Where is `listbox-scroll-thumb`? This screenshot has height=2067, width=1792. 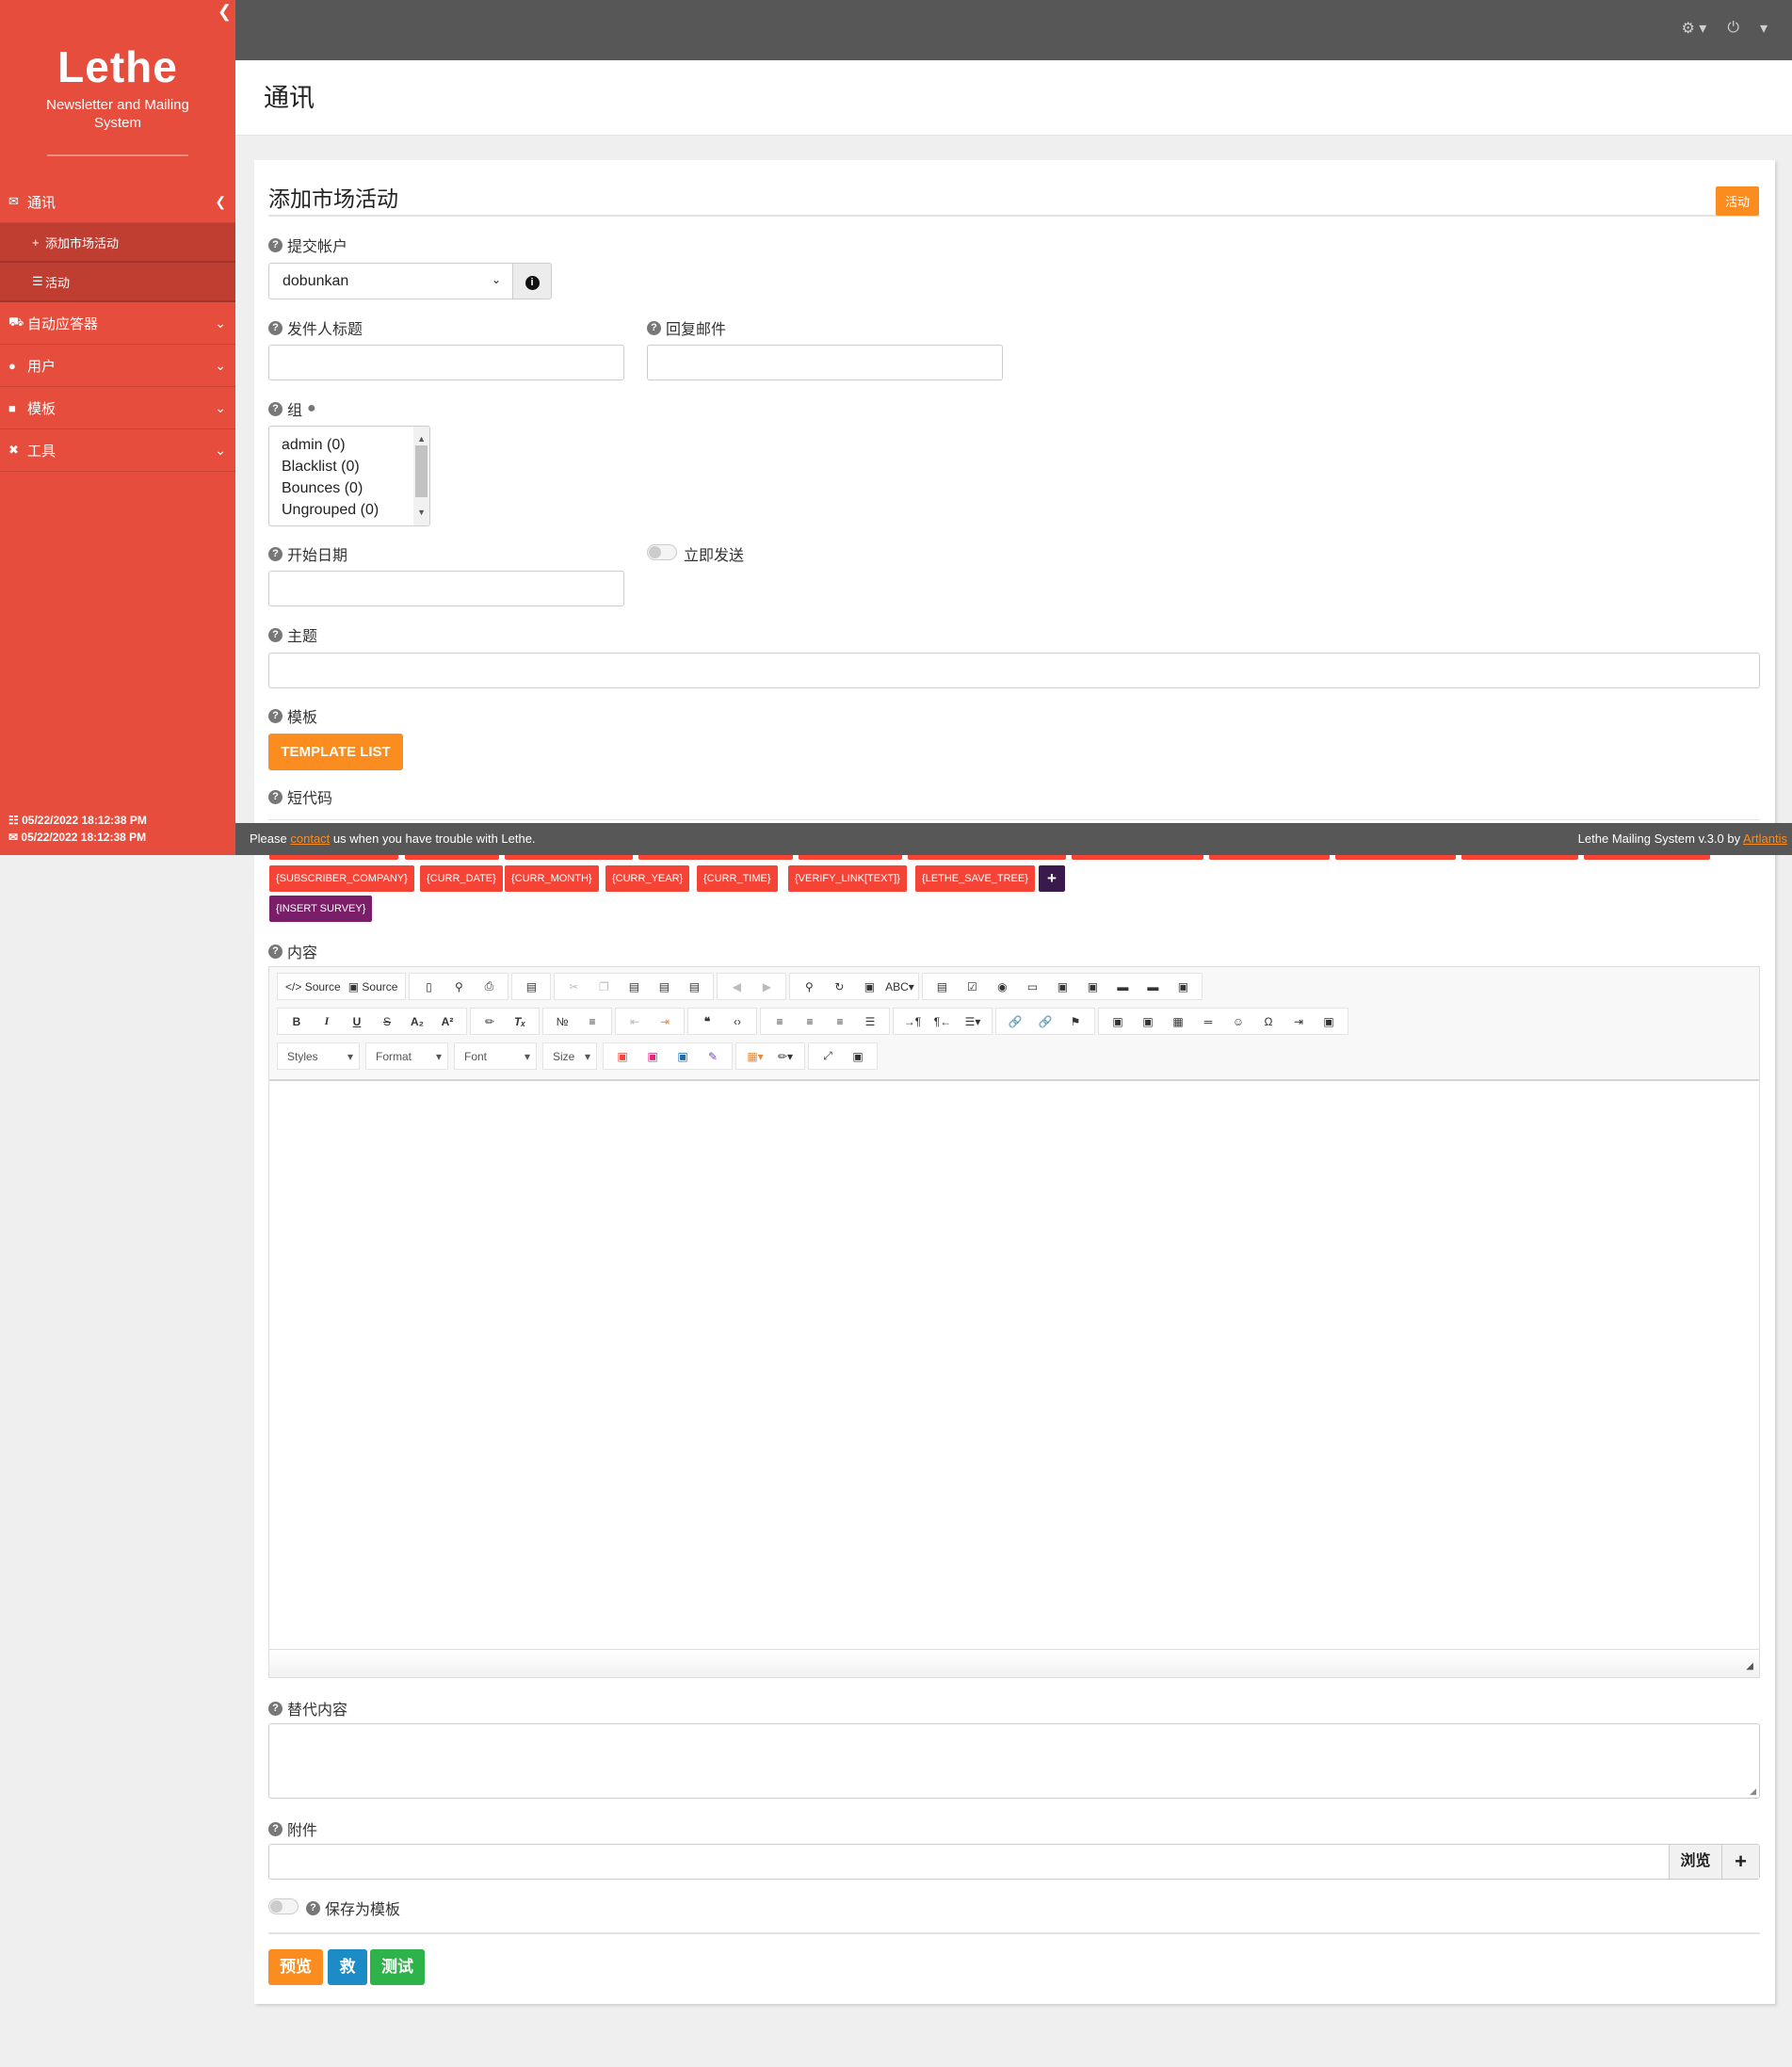 listbox-scroll-thumb is located at coordinates (421, 471).